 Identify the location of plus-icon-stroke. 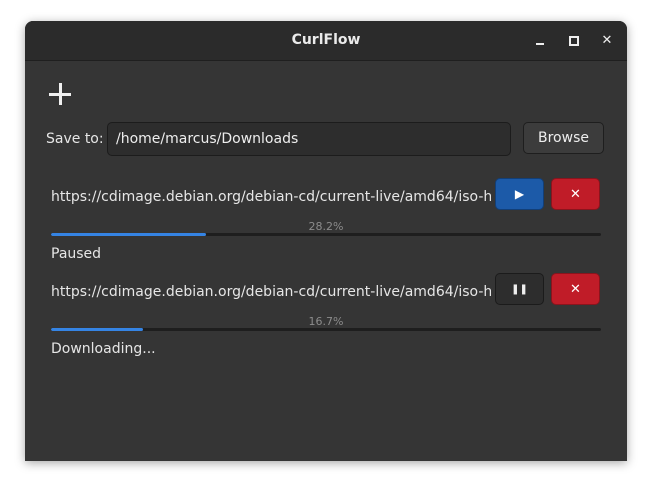
(60, 94).